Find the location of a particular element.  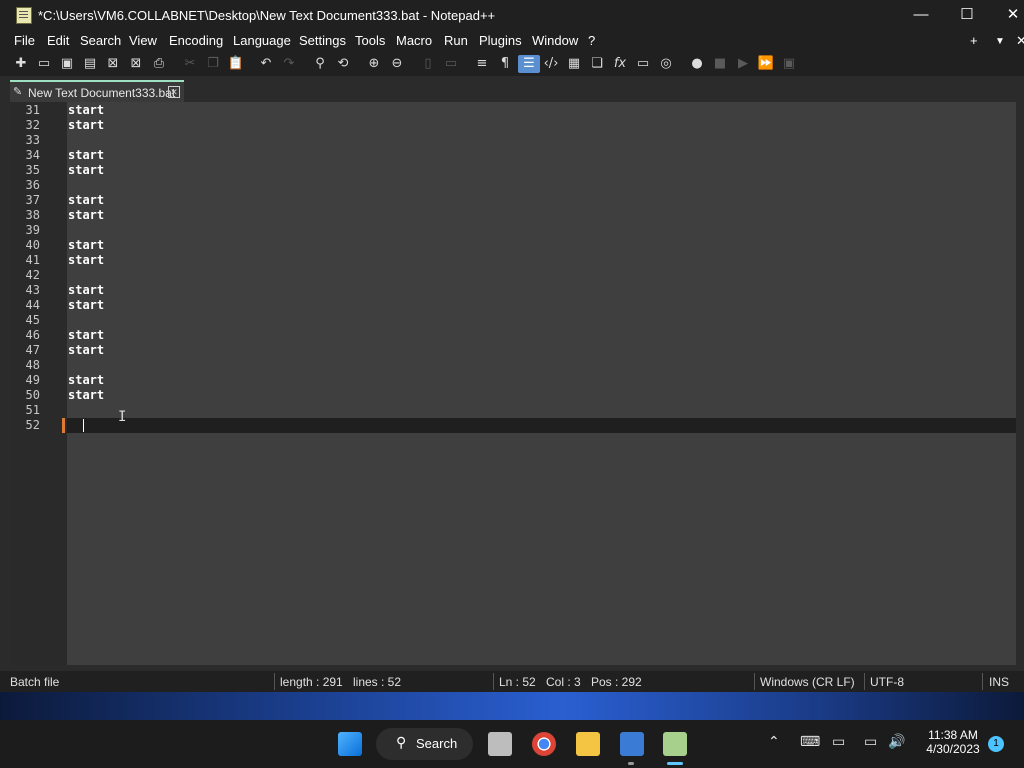

minimize-button: — is located at coordinates (921, 15).